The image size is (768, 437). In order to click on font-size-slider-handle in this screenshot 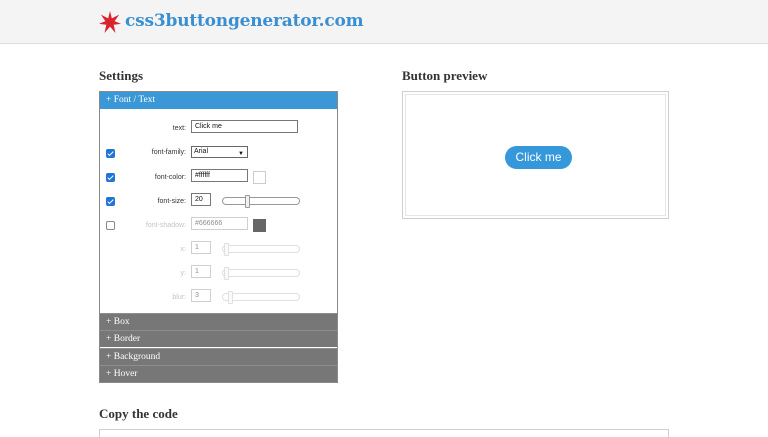, I will do `click(247, 201)`.